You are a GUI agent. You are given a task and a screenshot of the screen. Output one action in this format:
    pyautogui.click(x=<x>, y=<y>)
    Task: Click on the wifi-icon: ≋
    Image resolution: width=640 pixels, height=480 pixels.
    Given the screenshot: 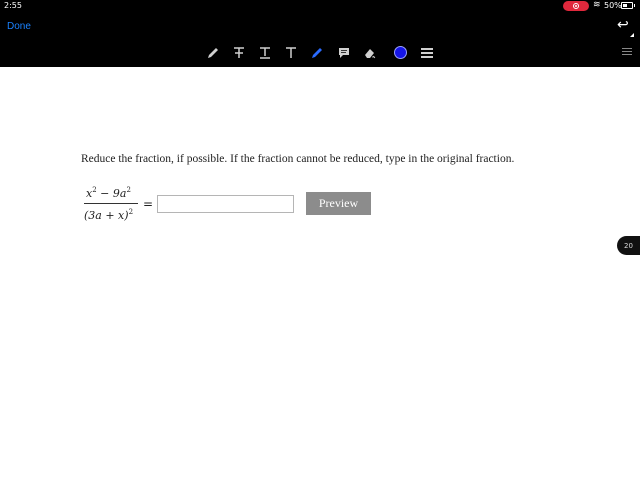 What is the action you would take?
    pyautogui.click(x=597, y=5)
    